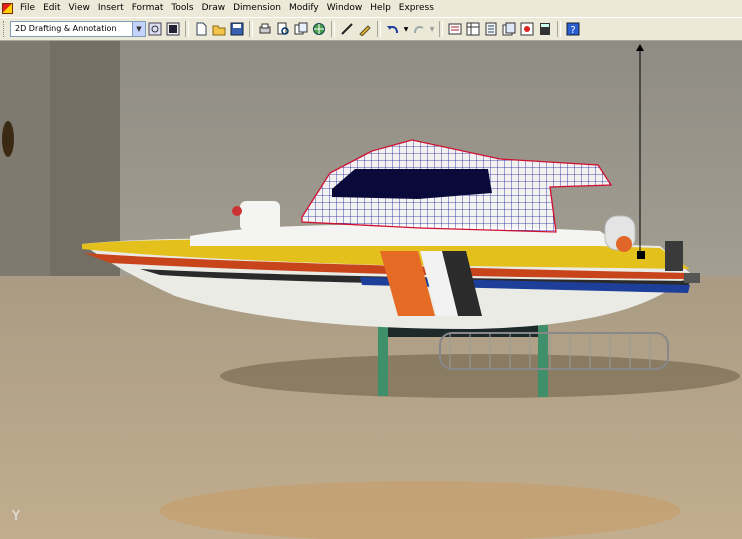 The image size is (742, 539). I want to click on autocad-app-icon, so click(7, 8).